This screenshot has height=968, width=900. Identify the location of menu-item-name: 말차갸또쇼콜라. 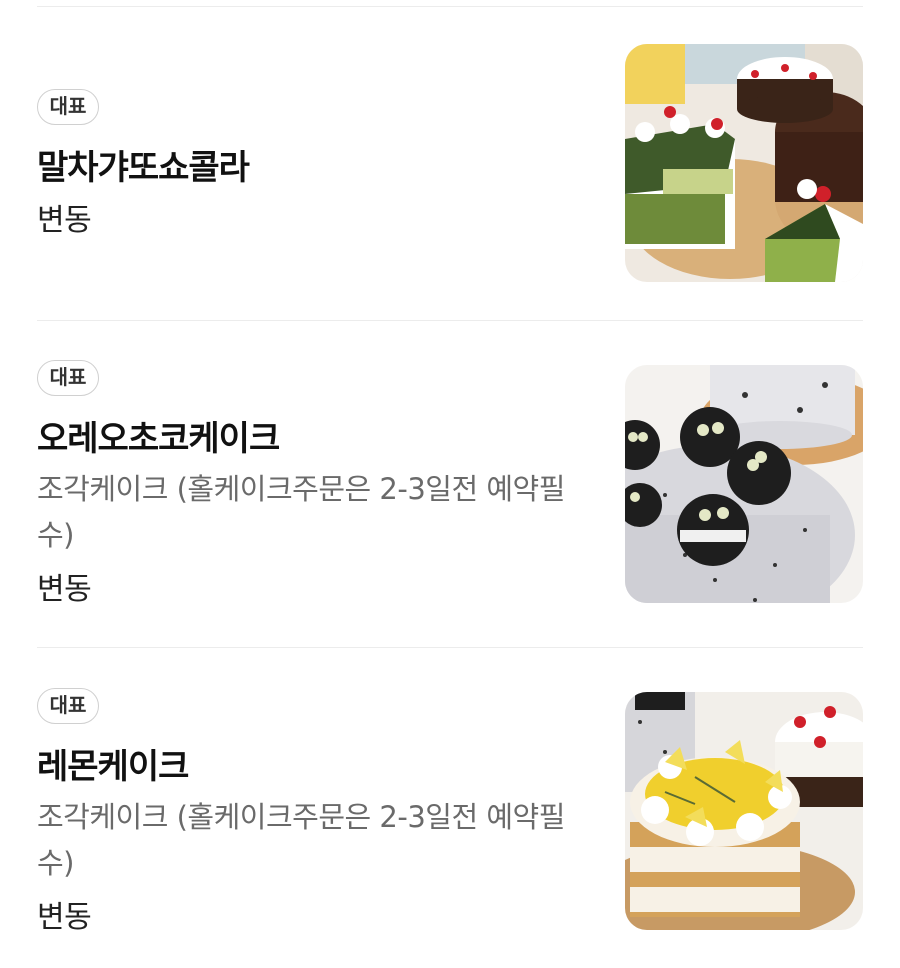
(143, 168).